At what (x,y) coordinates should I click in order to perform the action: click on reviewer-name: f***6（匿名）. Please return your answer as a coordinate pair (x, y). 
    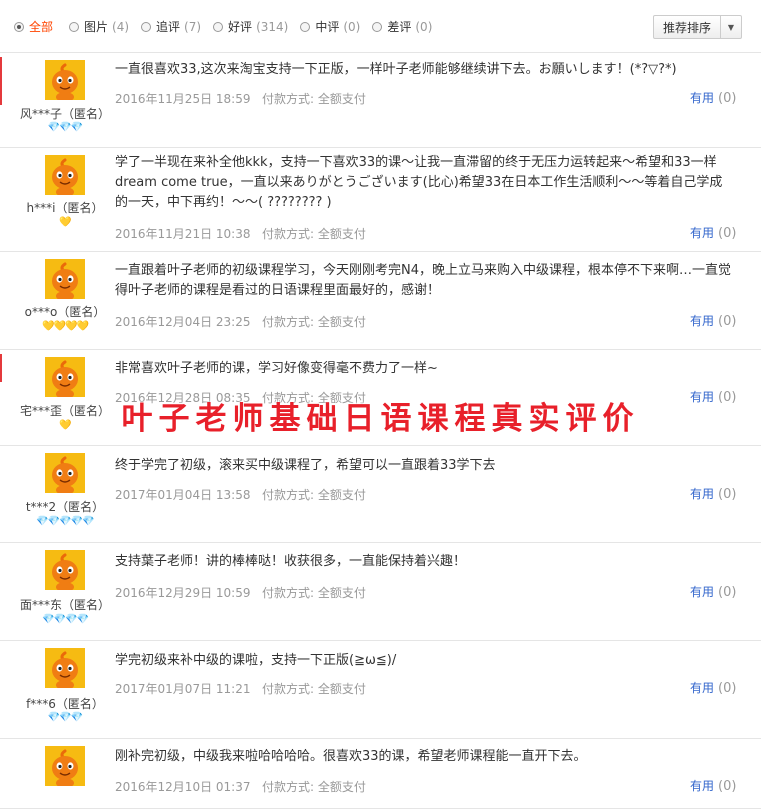
    Looking at the image, I should click on (65, 704).